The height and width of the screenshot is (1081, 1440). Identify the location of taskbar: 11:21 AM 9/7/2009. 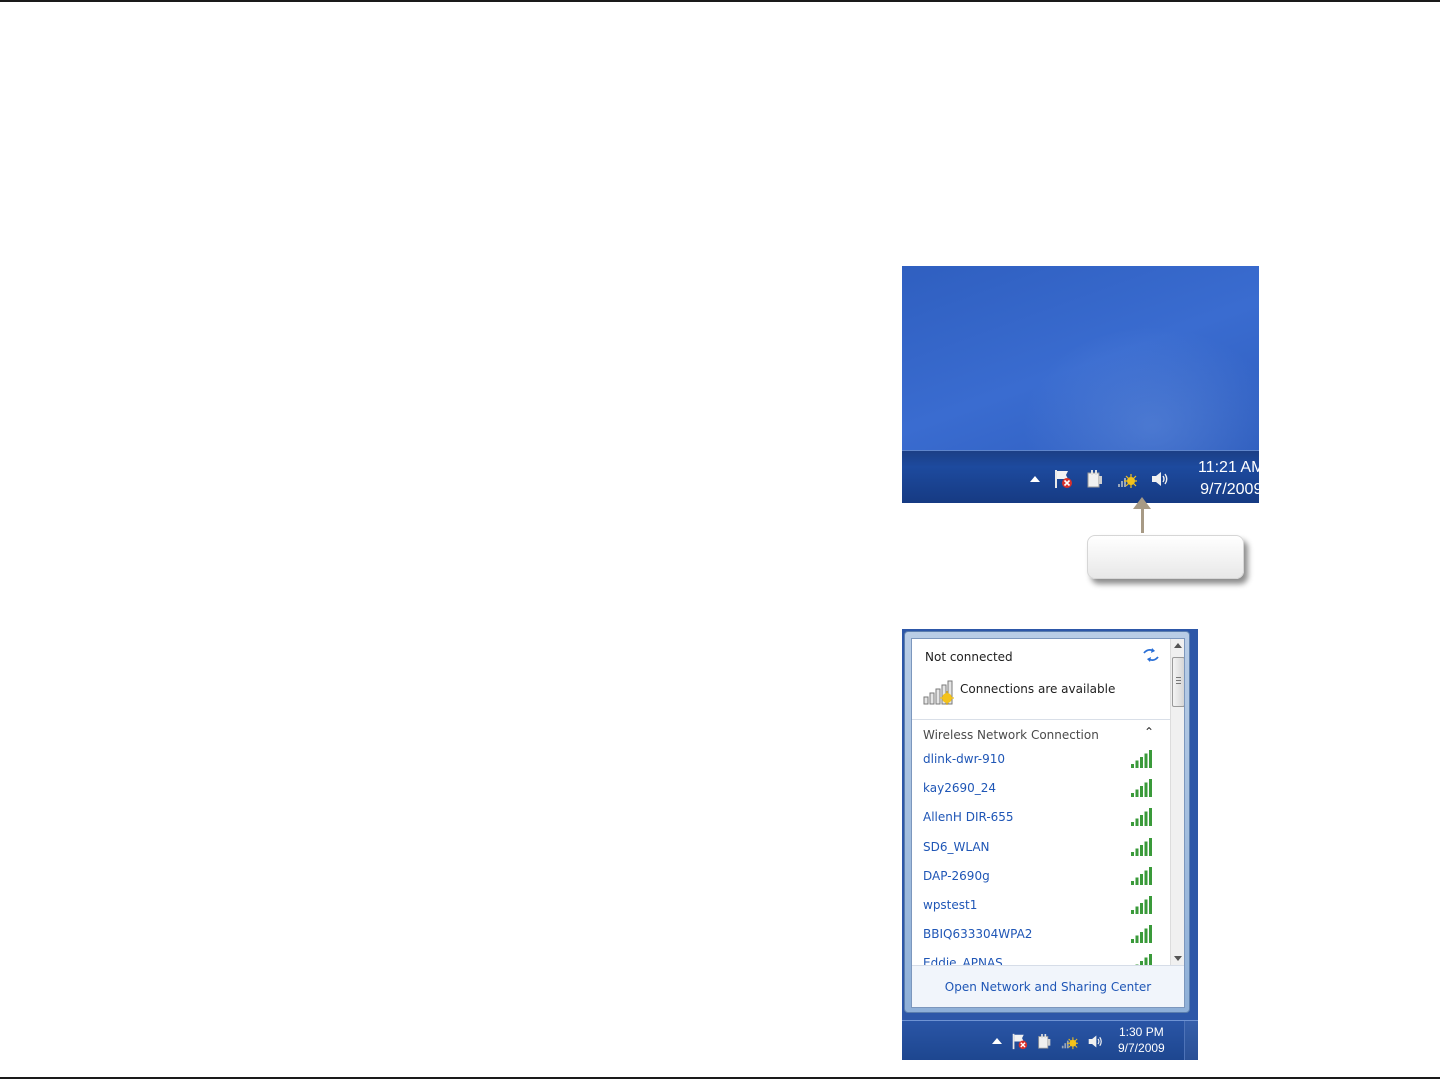
(1080, 476).